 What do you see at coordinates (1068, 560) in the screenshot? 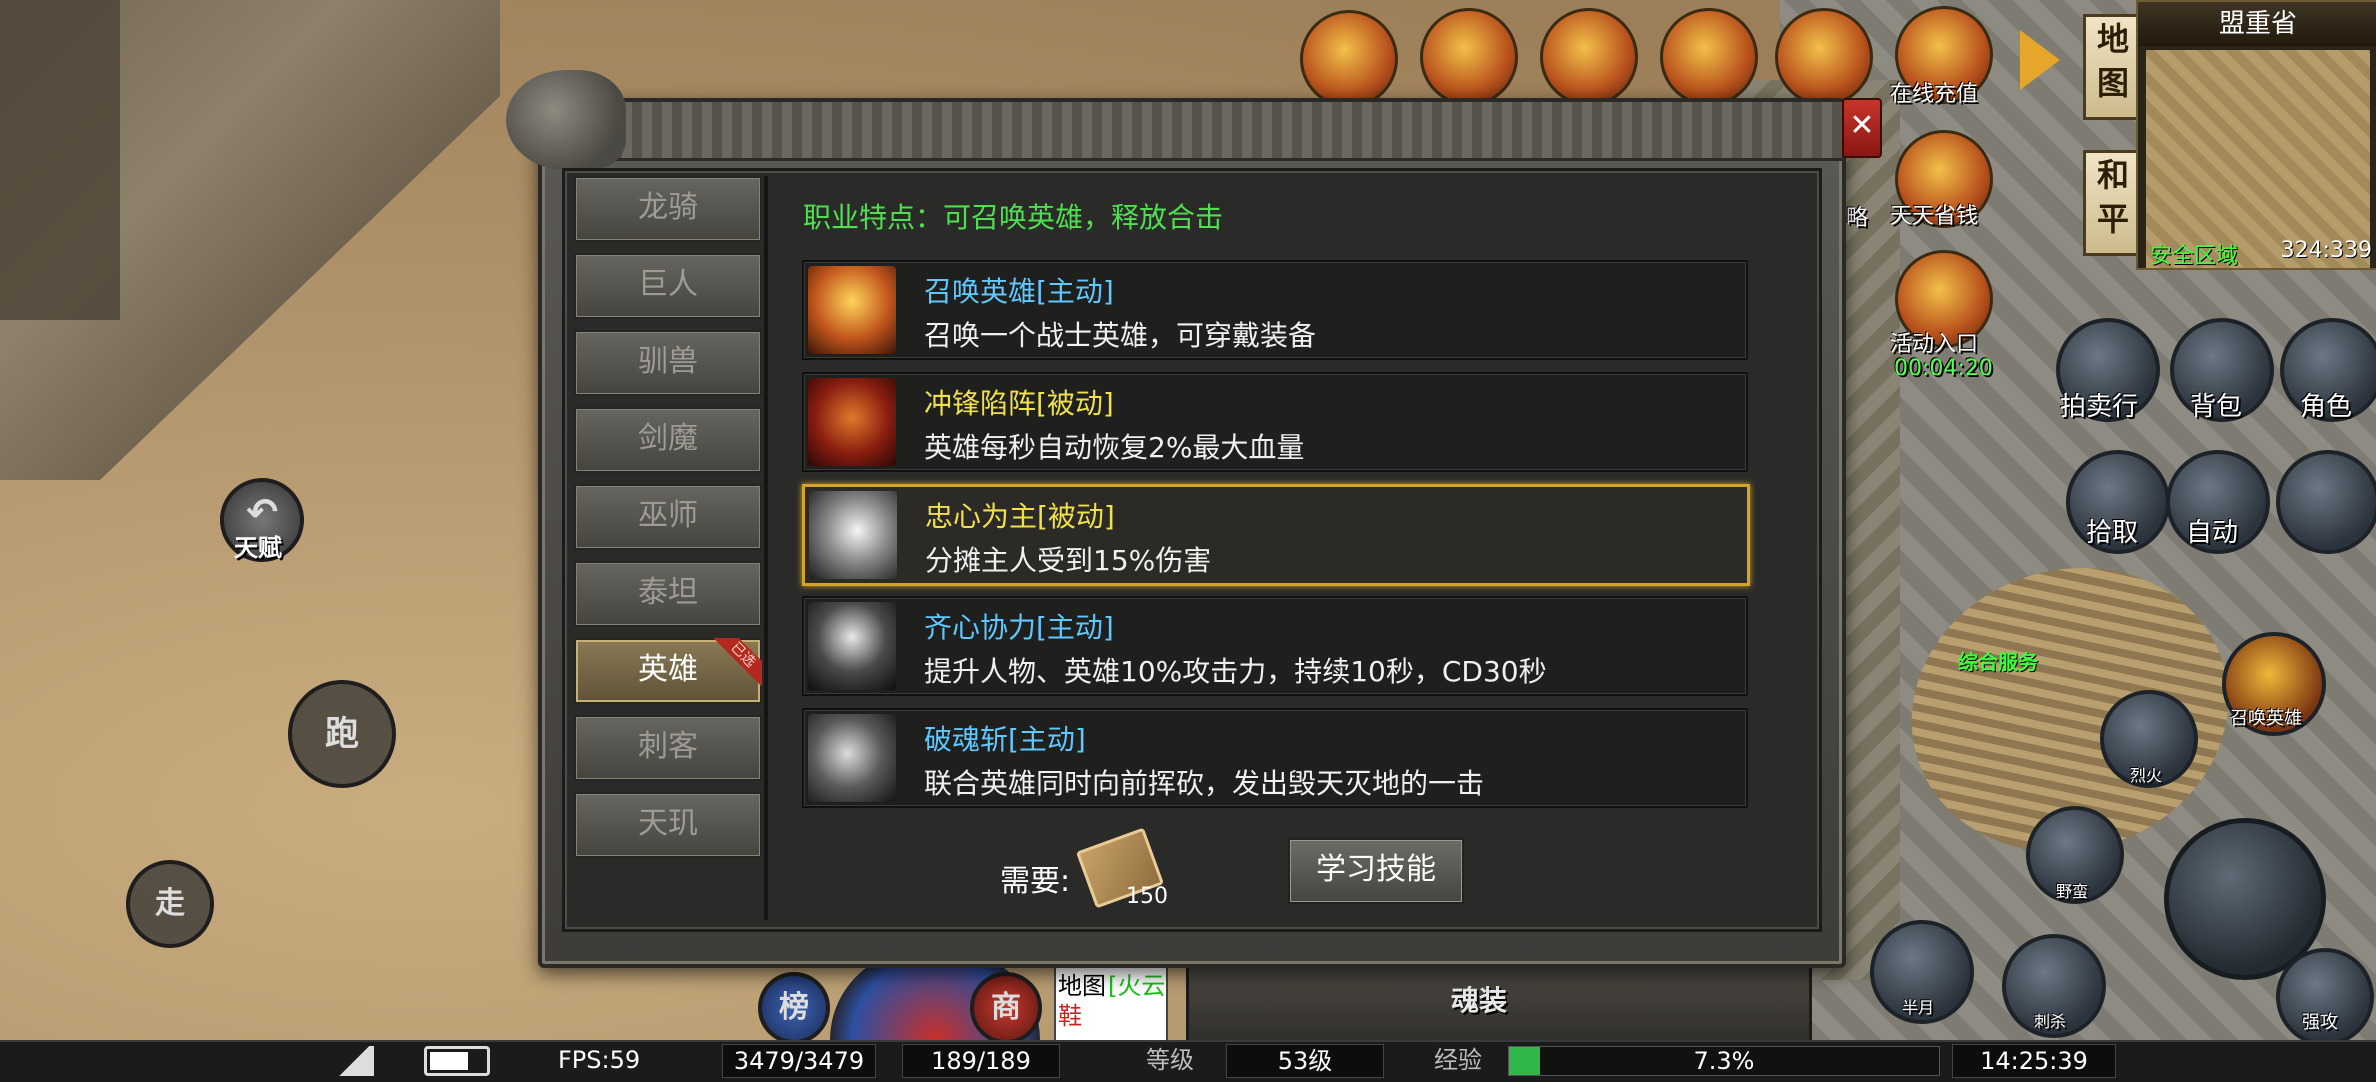
I see `skill-desc: 分摊主人受到15%伤害` at bounding box center [1068, 560].